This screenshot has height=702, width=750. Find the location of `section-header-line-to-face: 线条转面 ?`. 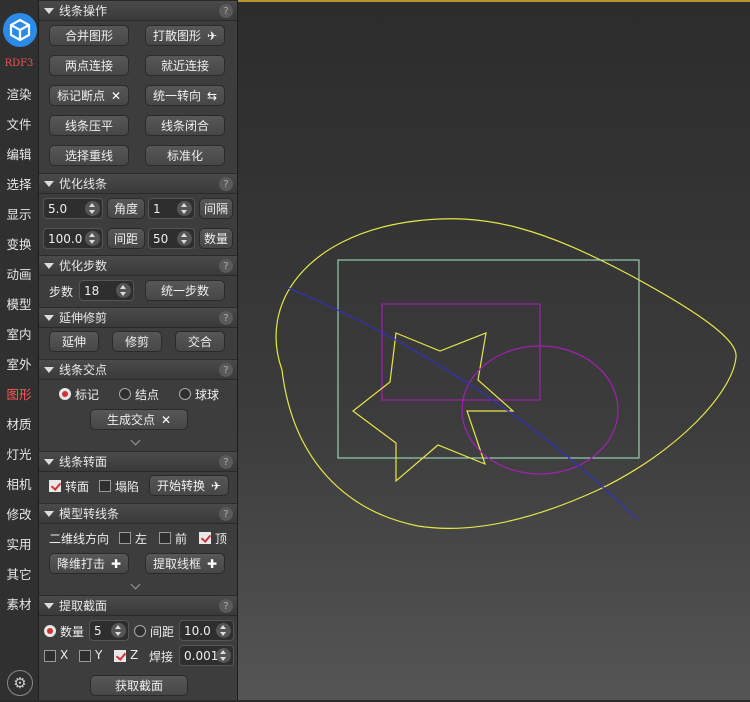

section-header-line-to-face: 线条转面 ? is located at coordinates (138, 461).